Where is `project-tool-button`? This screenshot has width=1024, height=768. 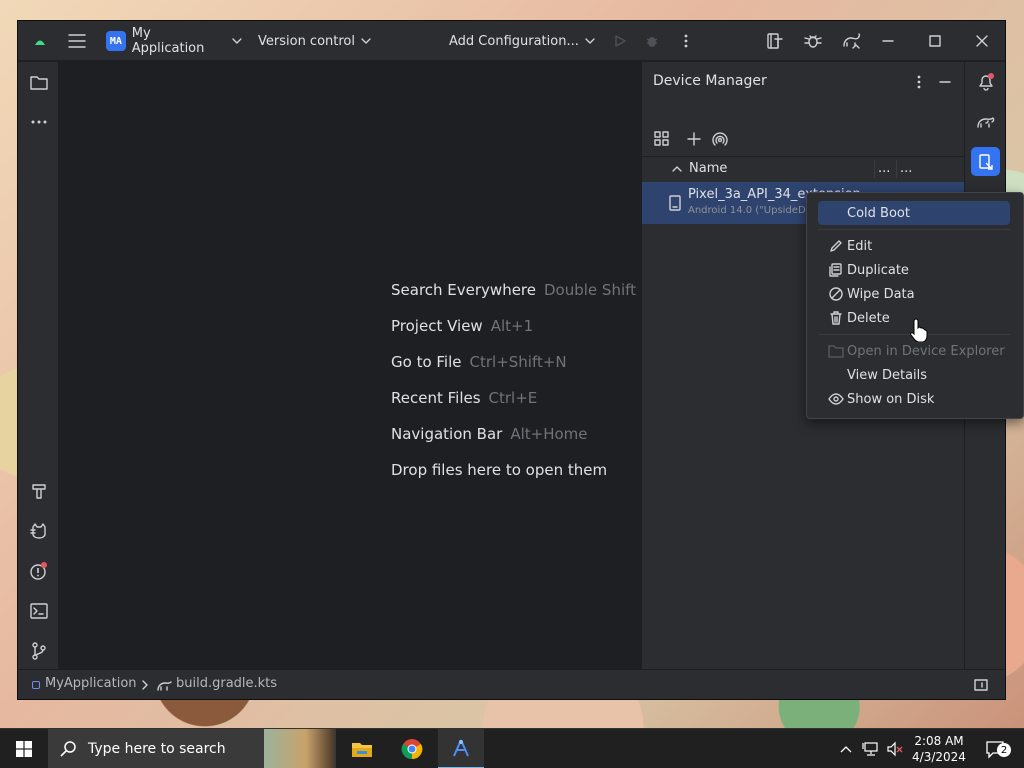 project-tool-button is located at coordinates (38, 81).